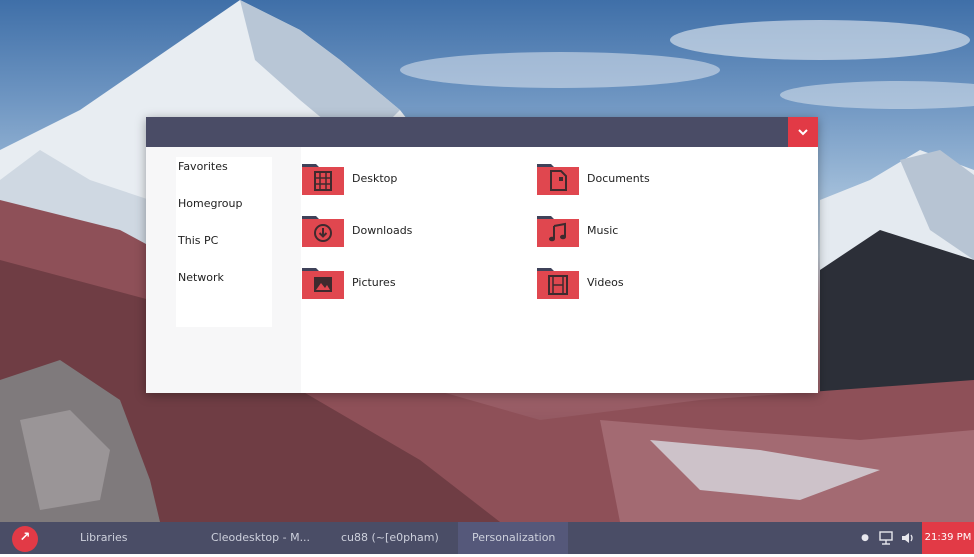  What do you see at coordinates (627, 230) in the screenshot?
I see `folder-music: Music` at bounding box center [627, 230].